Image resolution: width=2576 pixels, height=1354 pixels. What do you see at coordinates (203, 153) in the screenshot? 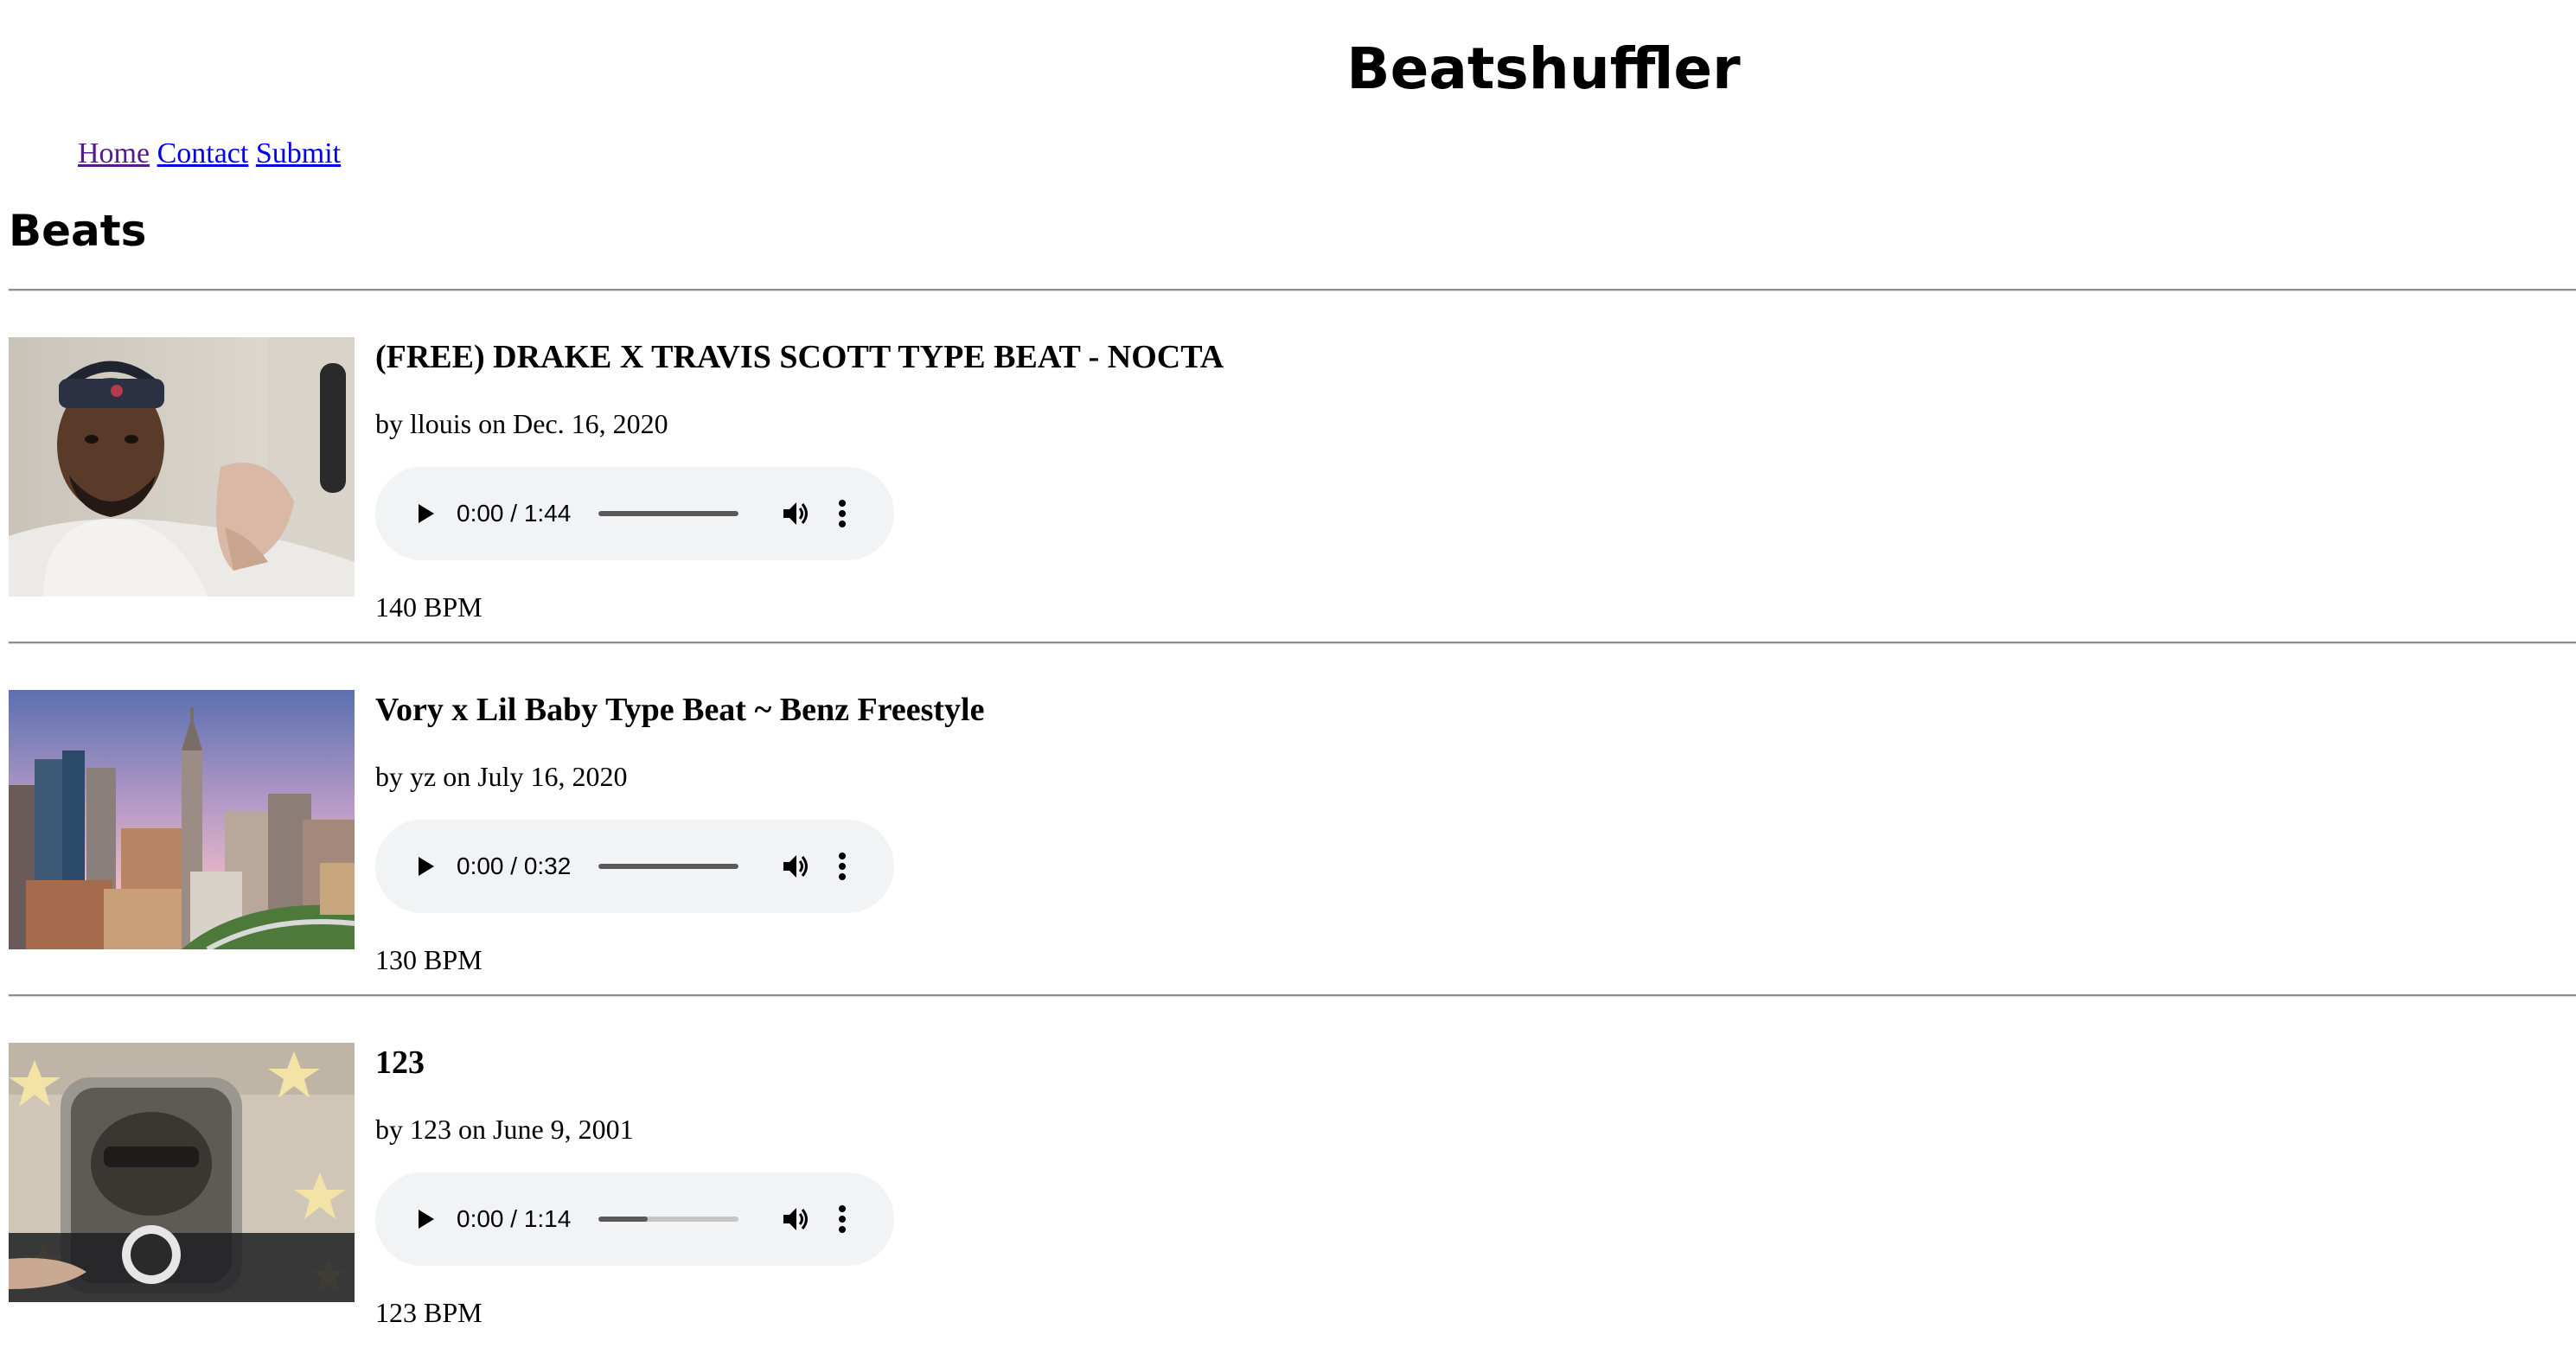
I see `nav-link-contact: Contact` at bounding box center [203, 153].